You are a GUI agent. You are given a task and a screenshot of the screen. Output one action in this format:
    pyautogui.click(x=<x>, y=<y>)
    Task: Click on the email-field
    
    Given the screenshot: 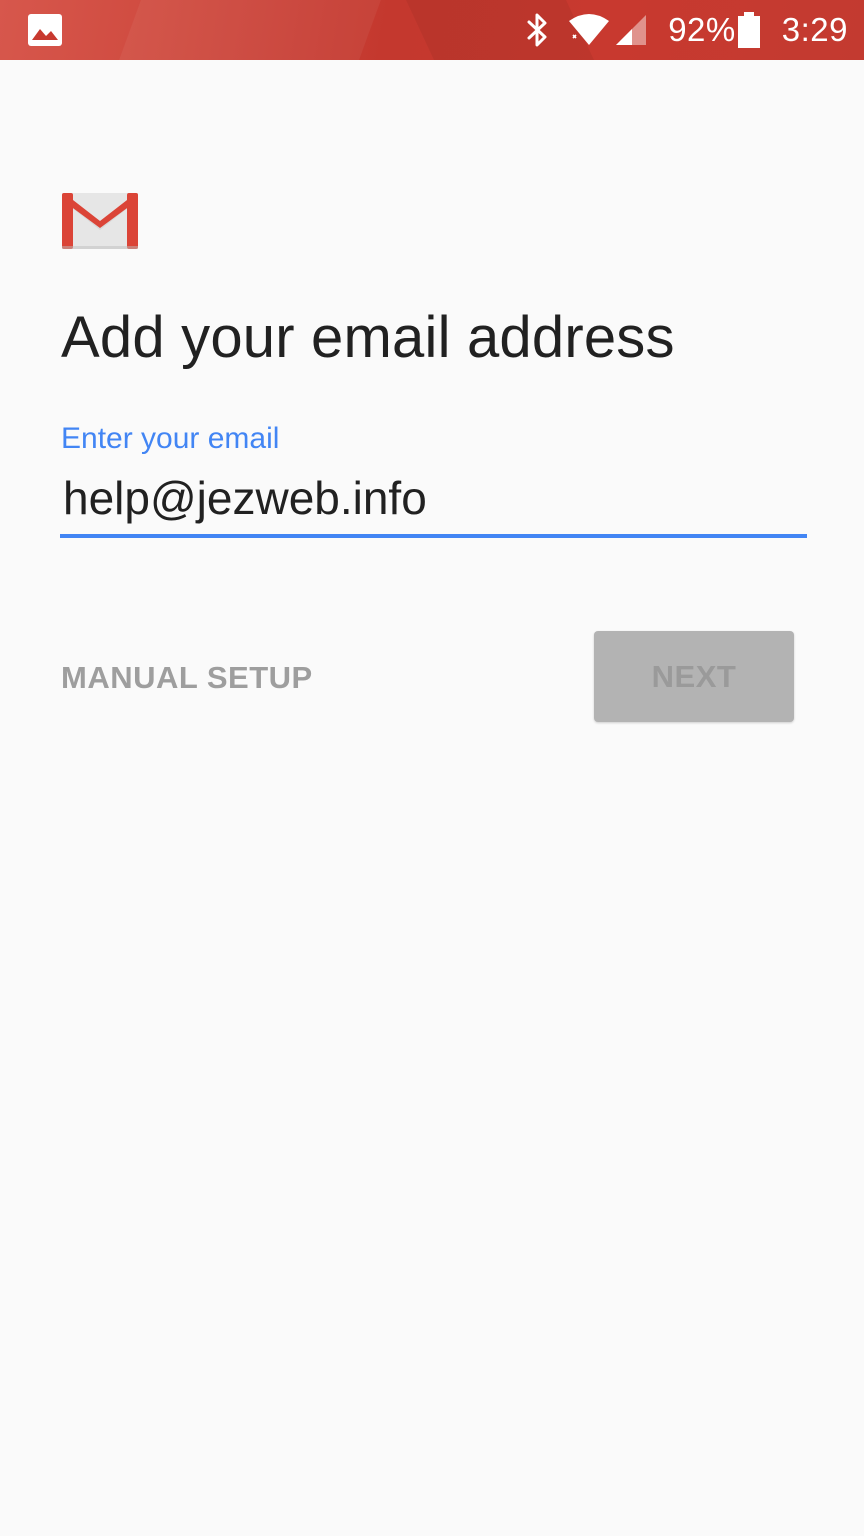 What is the action you would take?
    pyautogui.click(x=433, y=500)
    